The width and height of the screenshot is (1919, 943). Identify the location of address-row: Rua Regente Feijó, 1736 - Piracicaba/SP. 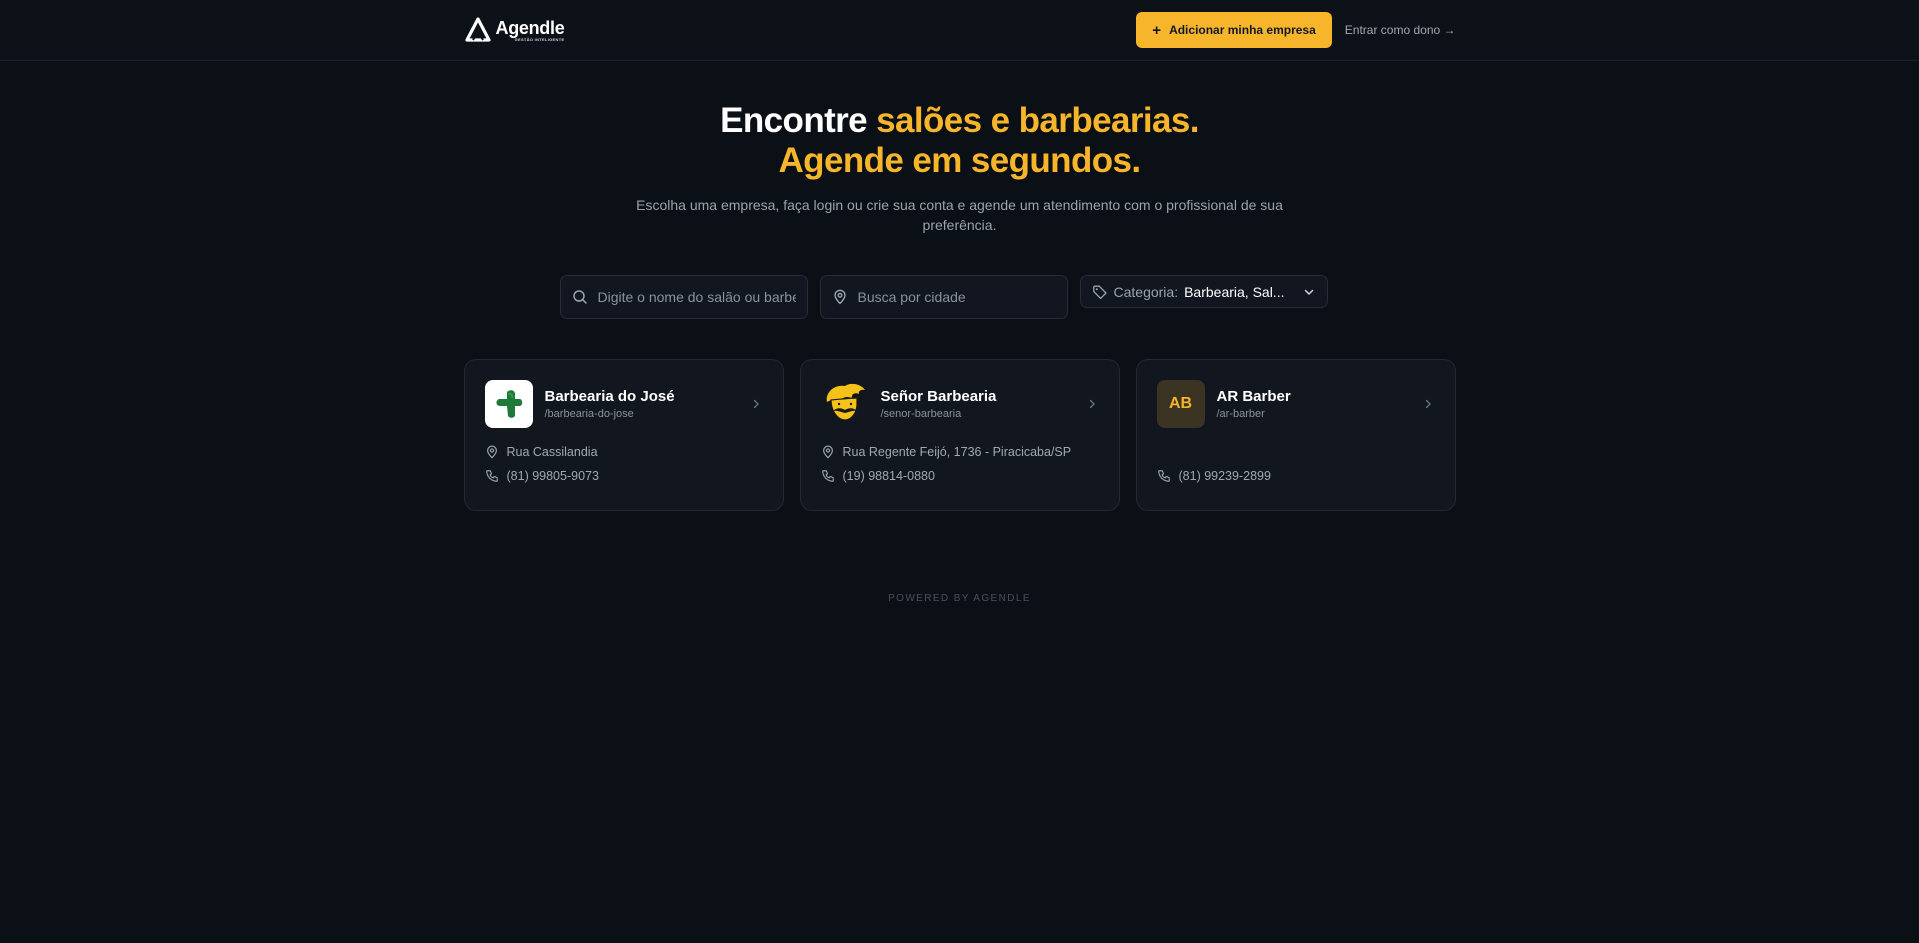
(960, 452).